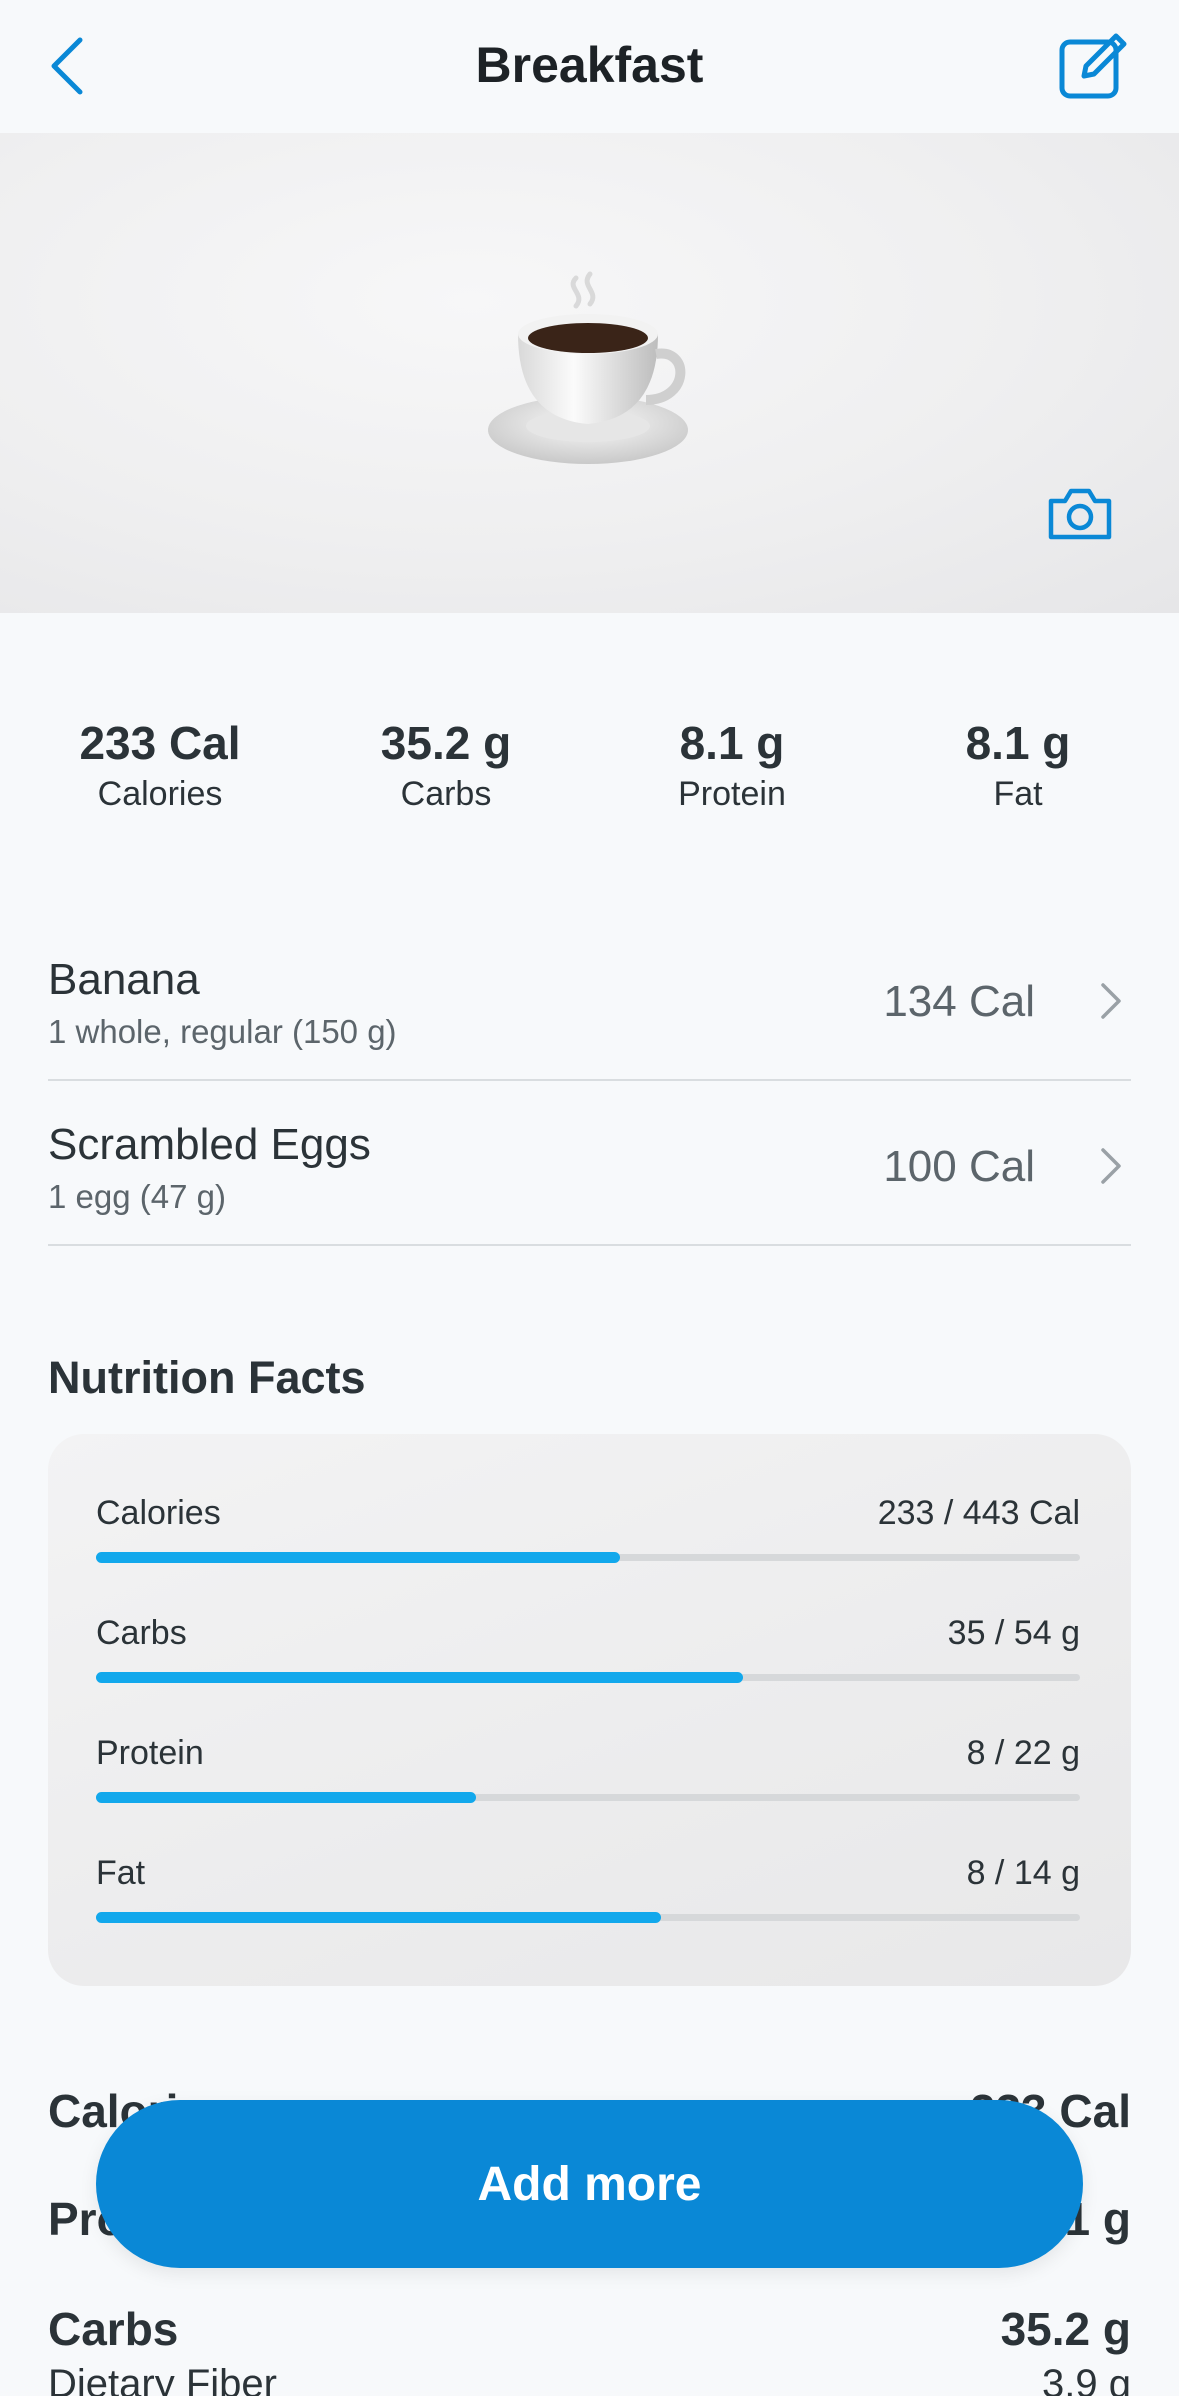  I want to click on food-name: Scrambled Eggs, so click(209, 1144).